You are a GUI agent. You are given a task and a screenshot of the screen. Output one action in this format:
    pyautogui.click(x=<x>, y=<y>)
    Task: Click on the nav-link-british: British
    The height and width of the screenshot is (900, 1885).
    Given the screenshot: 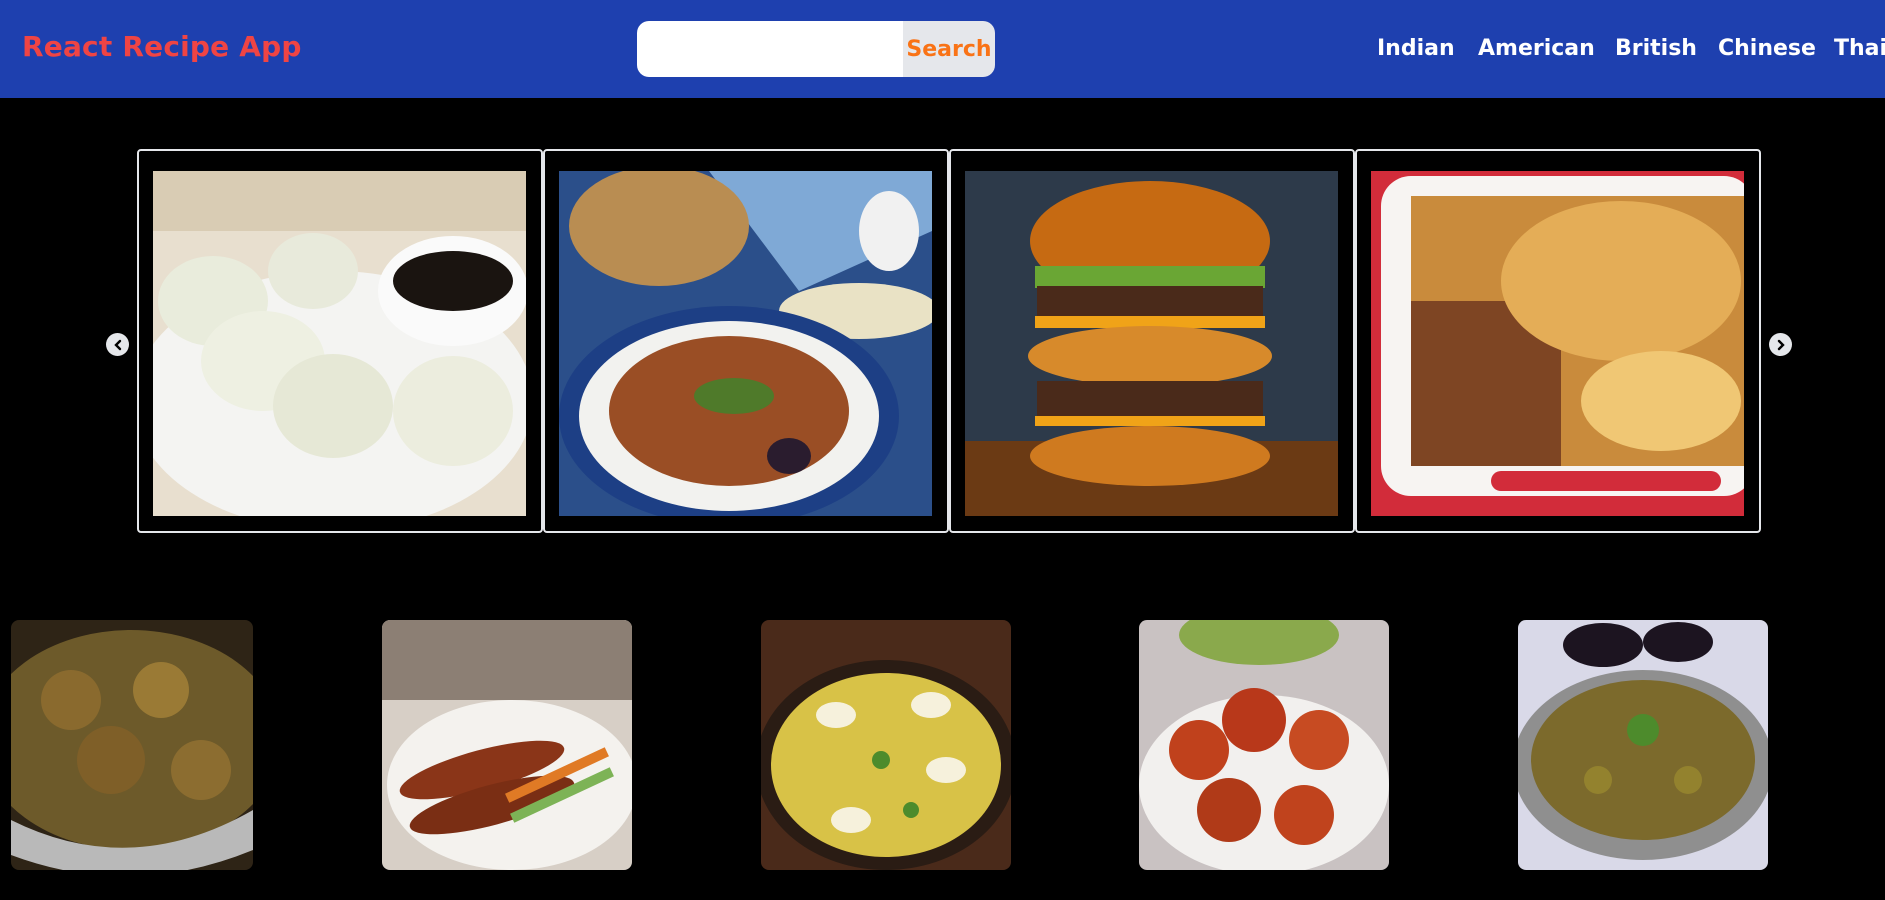 What is the action you would take?
    pyautogui.click(x=1656, y=48)
    